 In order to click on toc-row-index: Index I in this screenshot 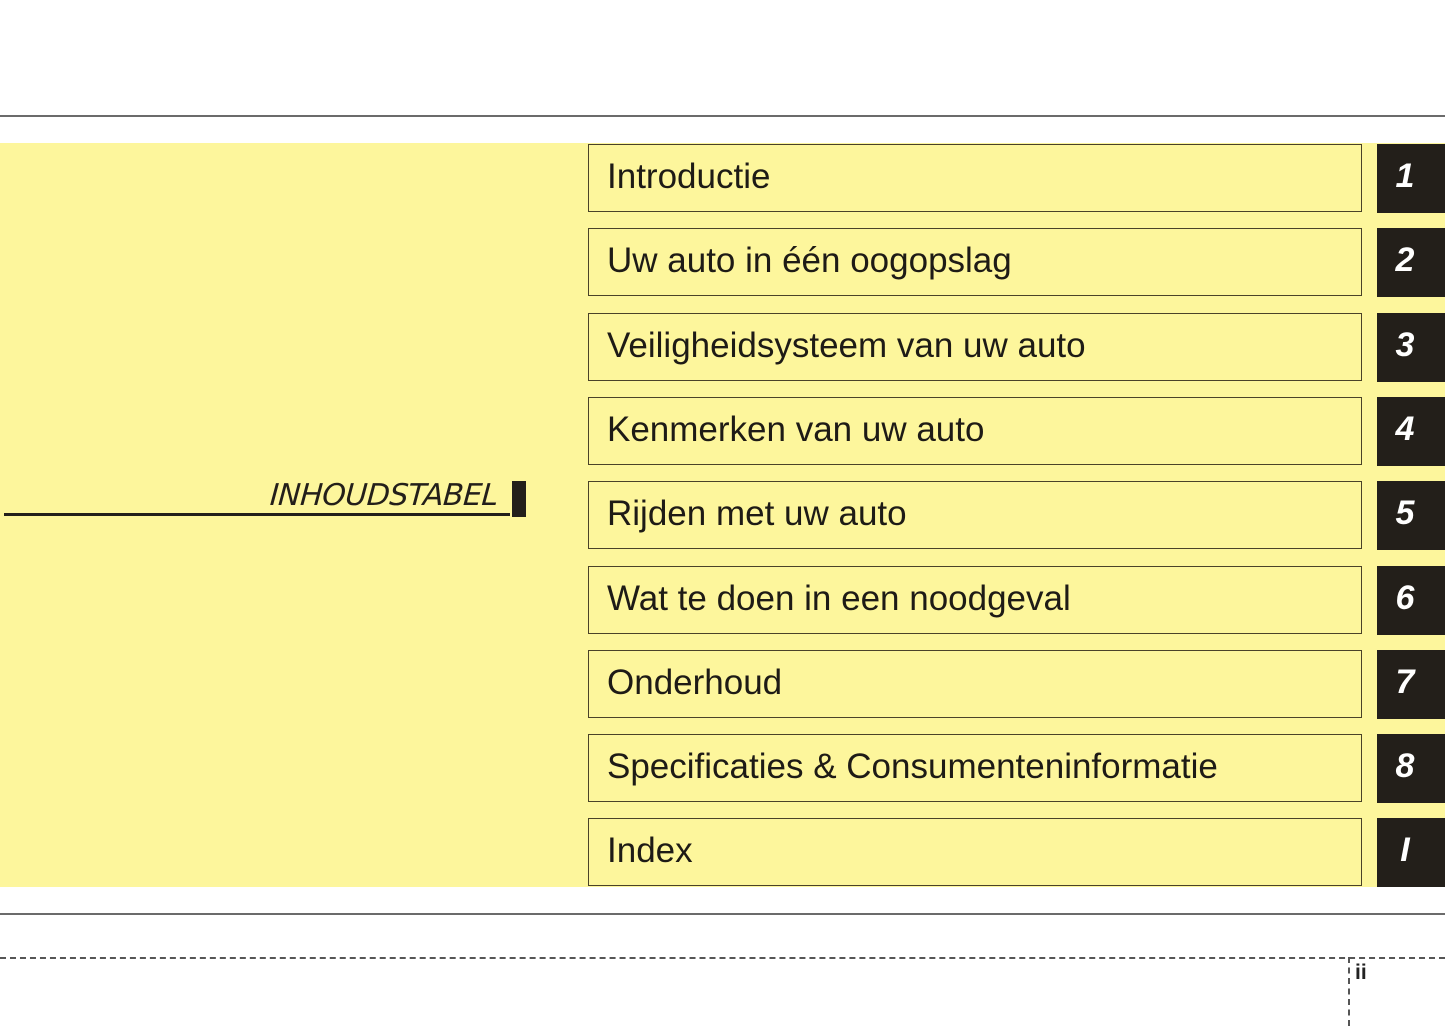, I will do `click(1016, 853)`.